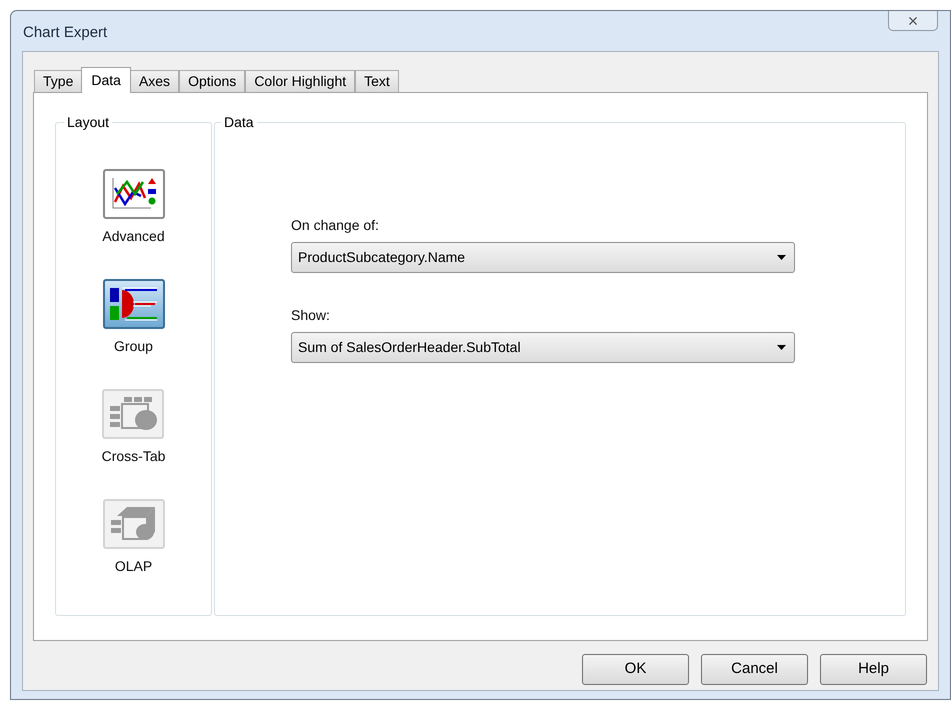 This screenshot has height=707, width=951. I want to click on tab: Axes, so click(155, 81).